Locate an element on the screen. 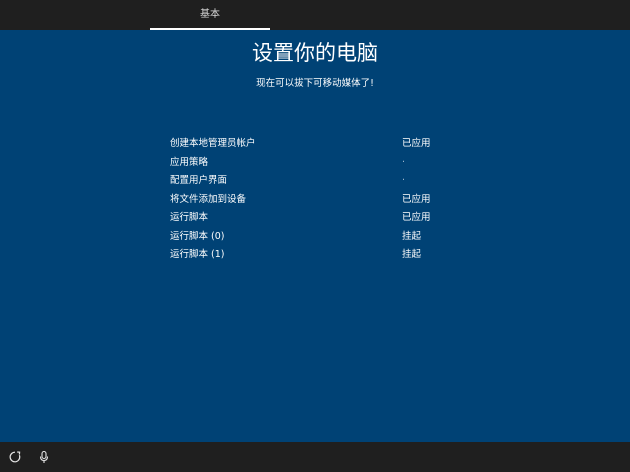 The image size is (630, 472). task-label: 运行脚本 (0) is located at coordinates (197, 236).